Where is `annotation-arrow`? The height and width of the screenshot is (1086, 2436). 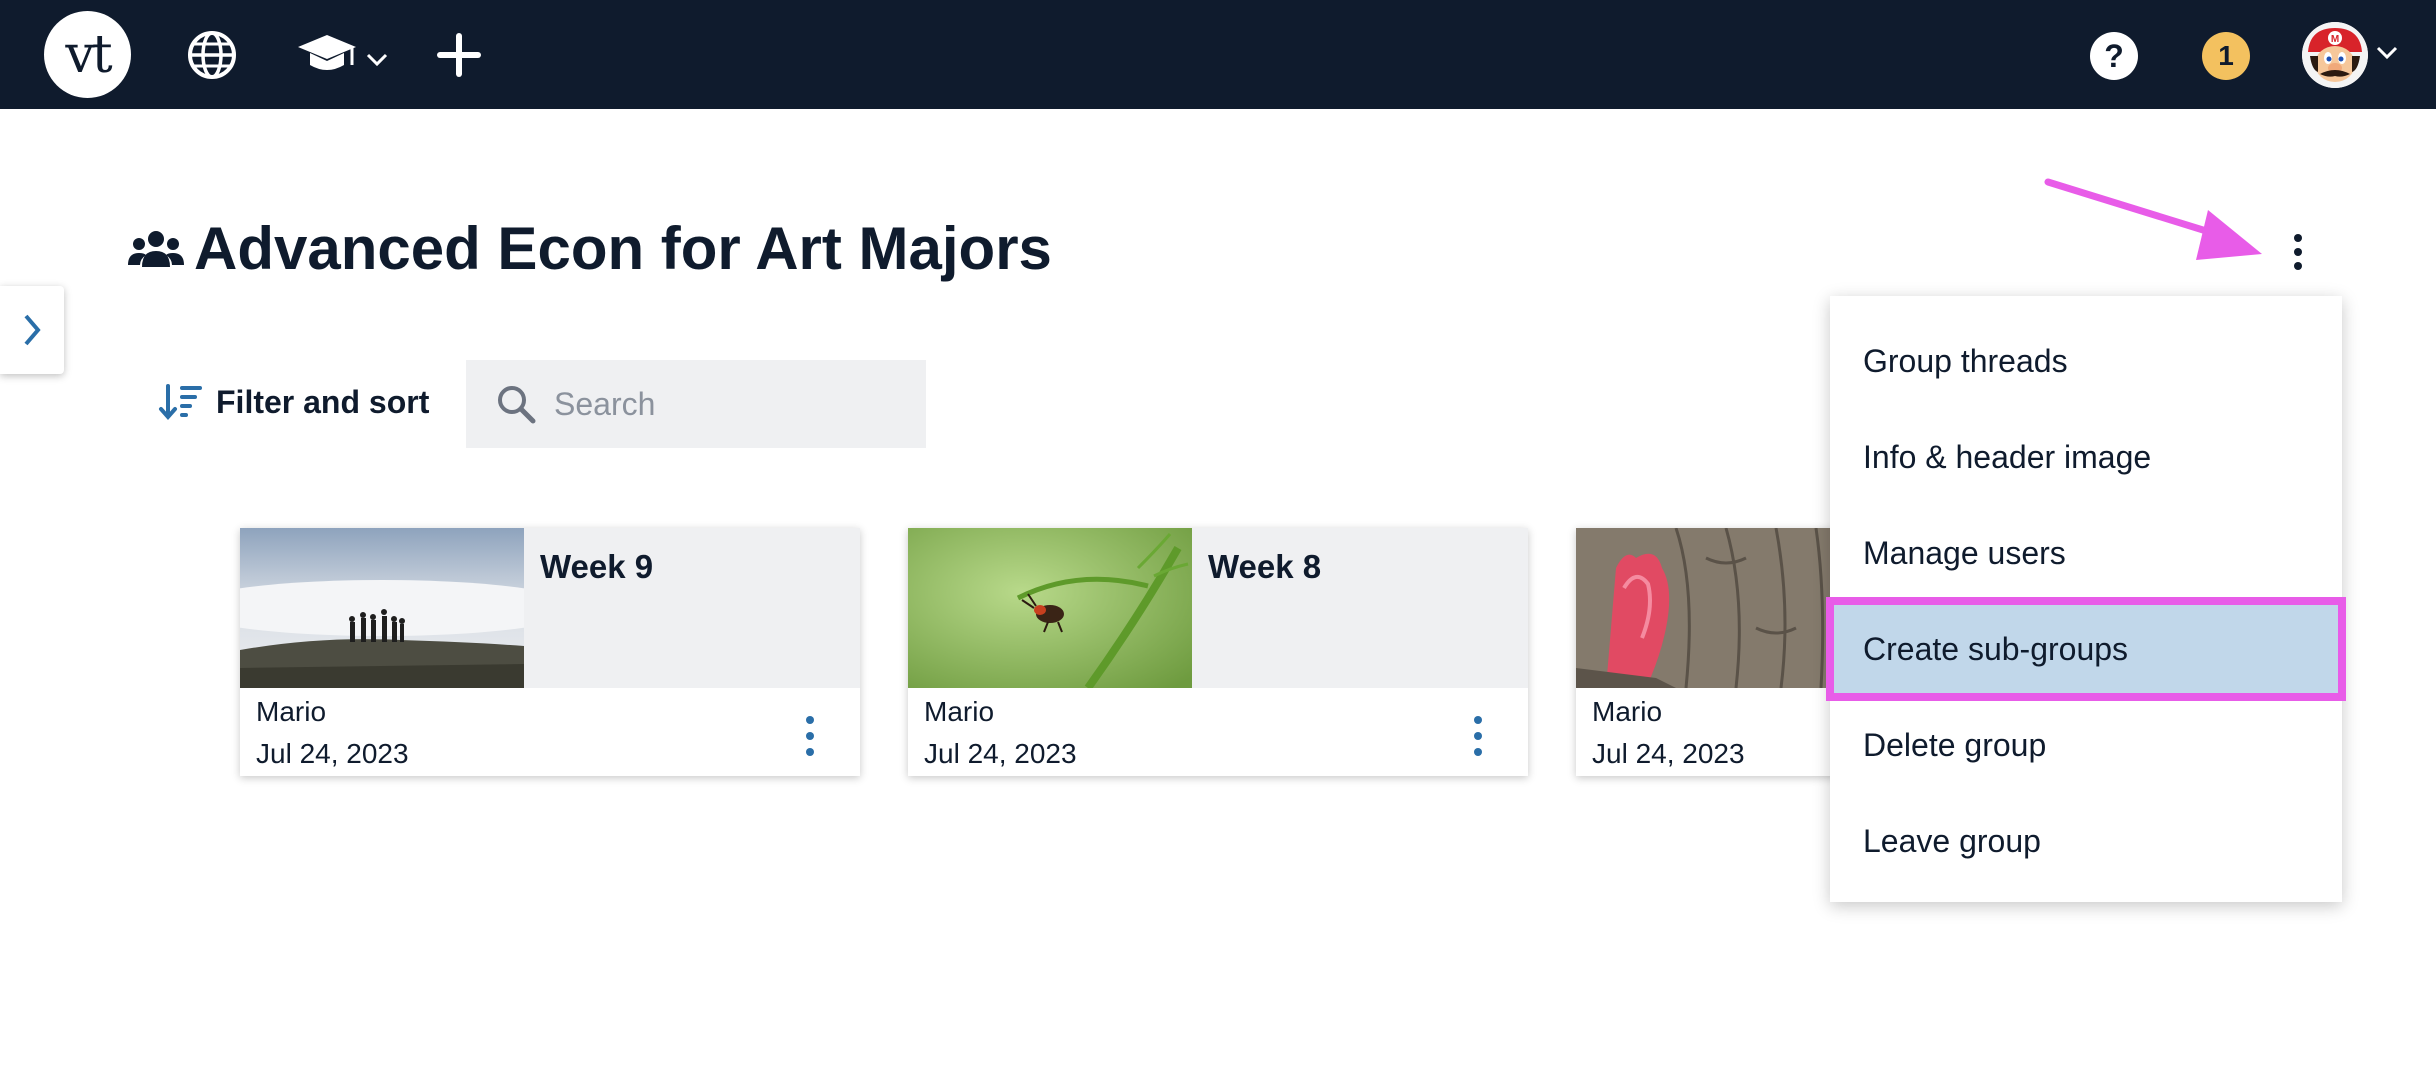 annotation-arrow is located at coordinates (2153, 219).